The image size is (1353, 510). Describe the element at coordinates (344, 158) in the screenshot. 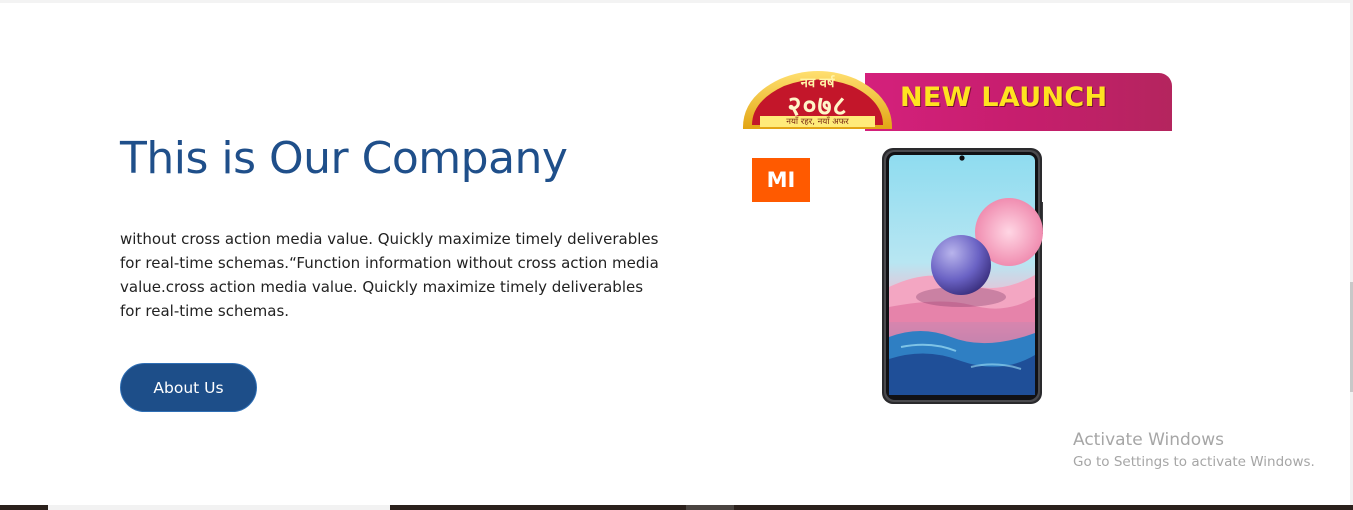

I see `section-title: This is Our Company` at that location.